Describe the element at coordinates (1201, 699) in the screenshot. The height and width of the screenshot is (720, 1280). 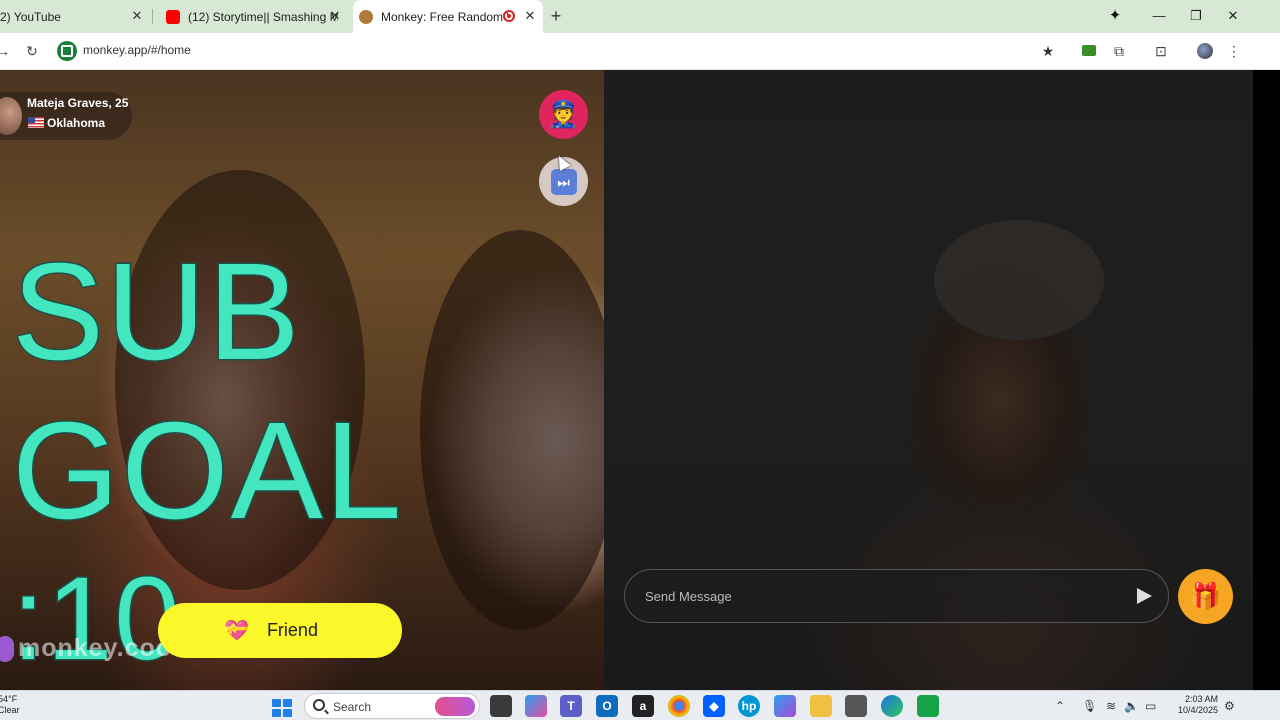
I see `time: 2:03 AM` at that location.